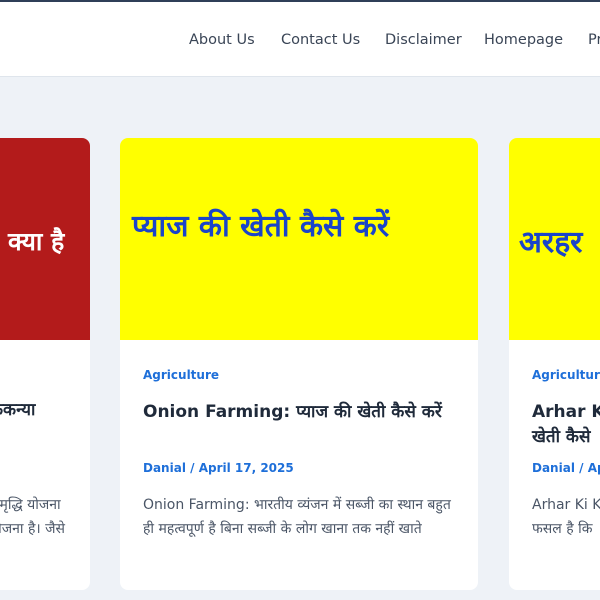 This screenshot has height=600, width=600. What do you see at coordinates (593, 468) in the screenshot?
I see `post-date: Apr` at bounding box center [593, 468].